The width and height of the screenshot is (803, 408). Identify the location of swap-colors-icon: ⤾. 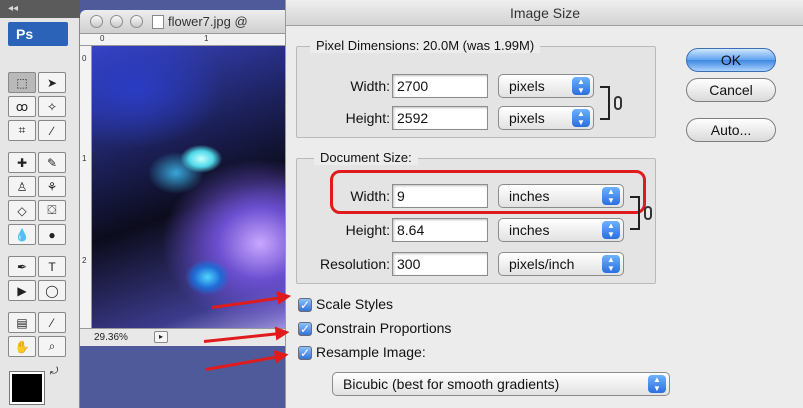
(54, 371).